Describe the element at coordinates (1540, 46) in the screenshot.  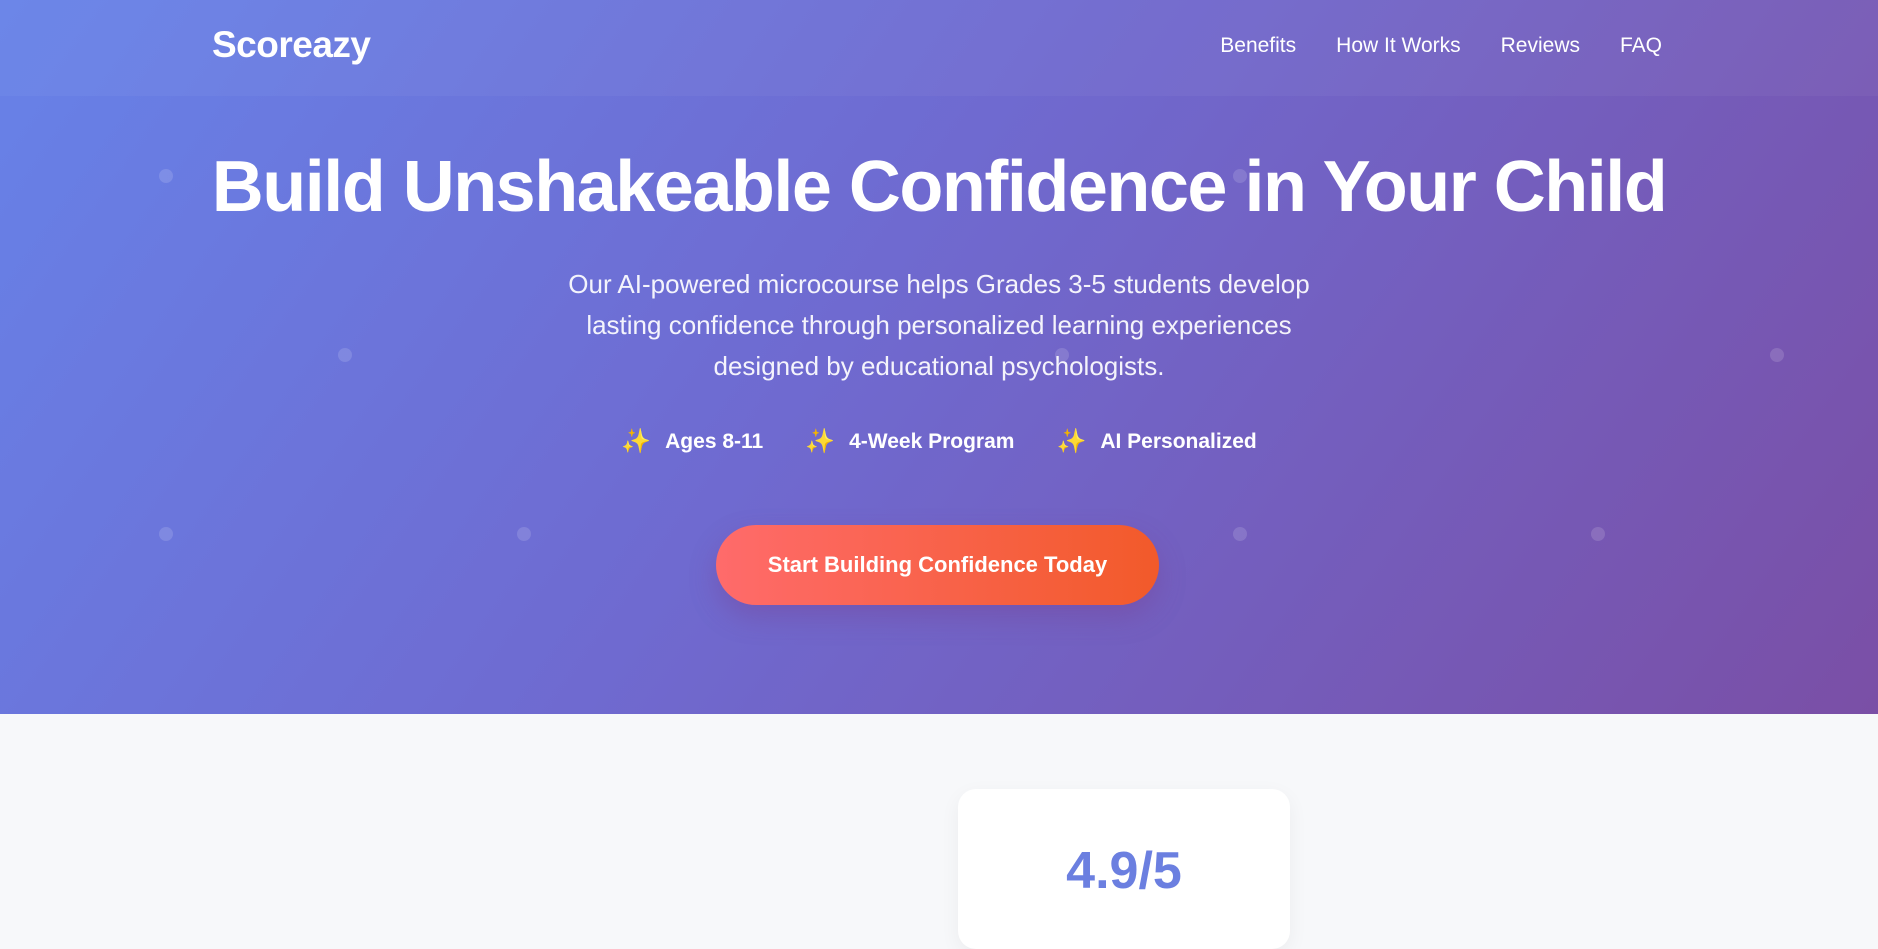
I see `nav-link-reviews: Reviews` at that location.